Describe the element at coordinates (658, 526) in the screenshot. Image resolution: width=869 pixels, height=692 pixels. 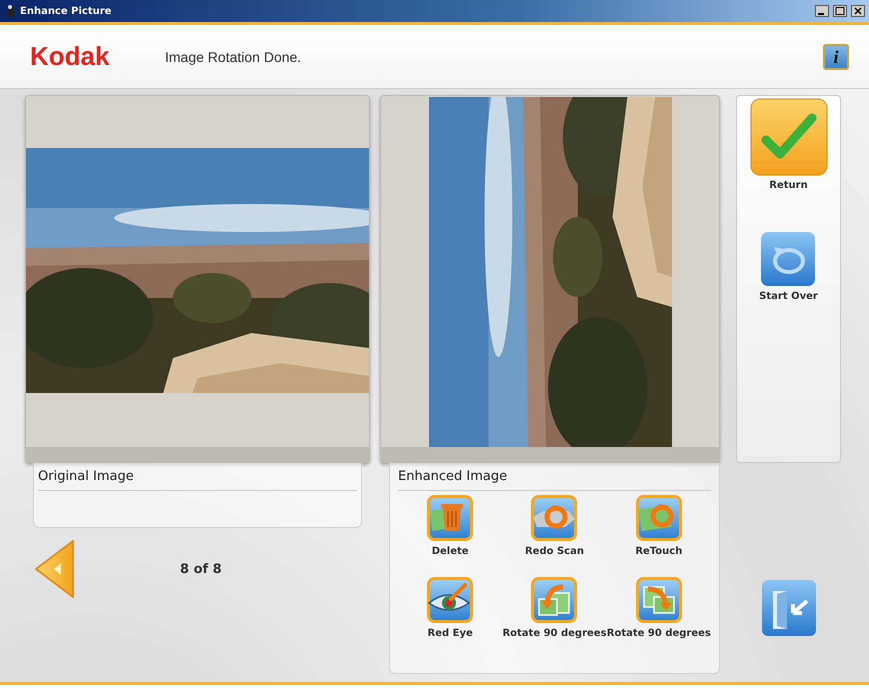
I see `tool-button: ReTouch` at that location.